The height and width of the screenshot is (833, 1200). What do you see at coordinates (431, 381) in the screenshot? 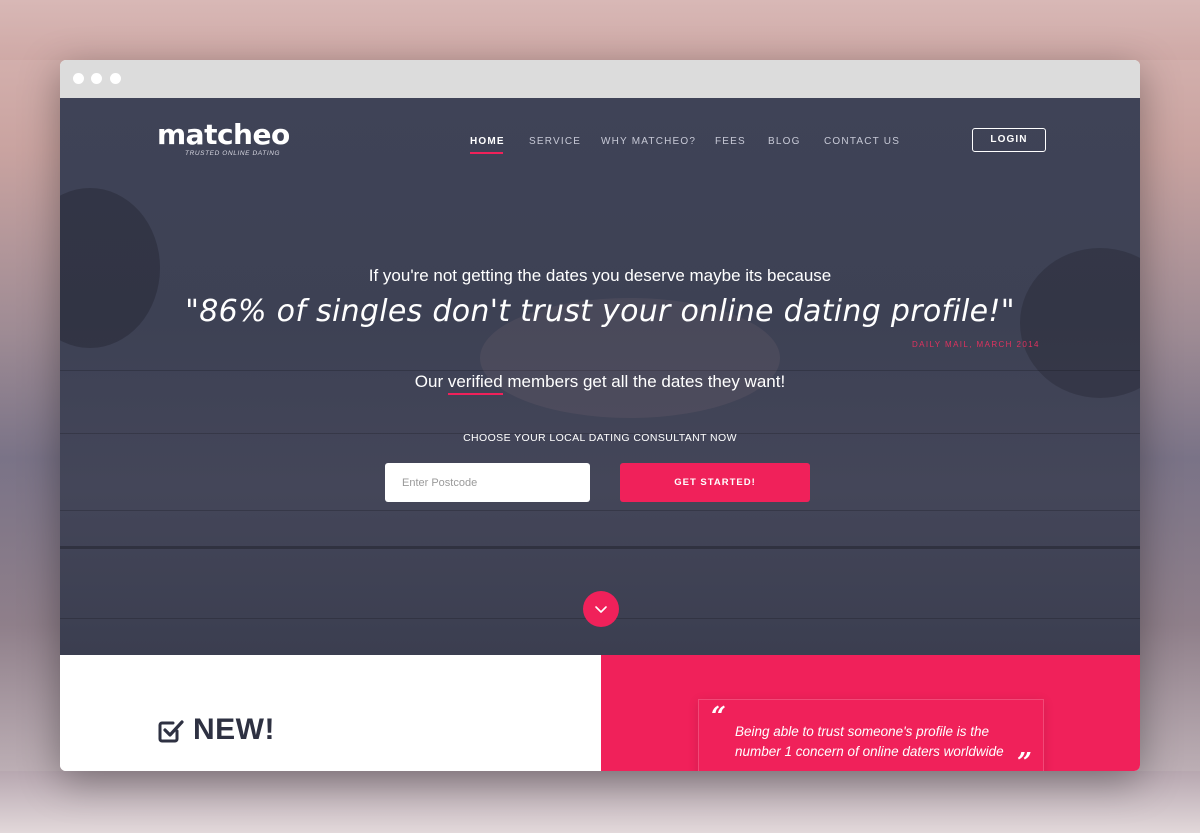
I see `members-text-before: Our` at bounding box center [431, 381].